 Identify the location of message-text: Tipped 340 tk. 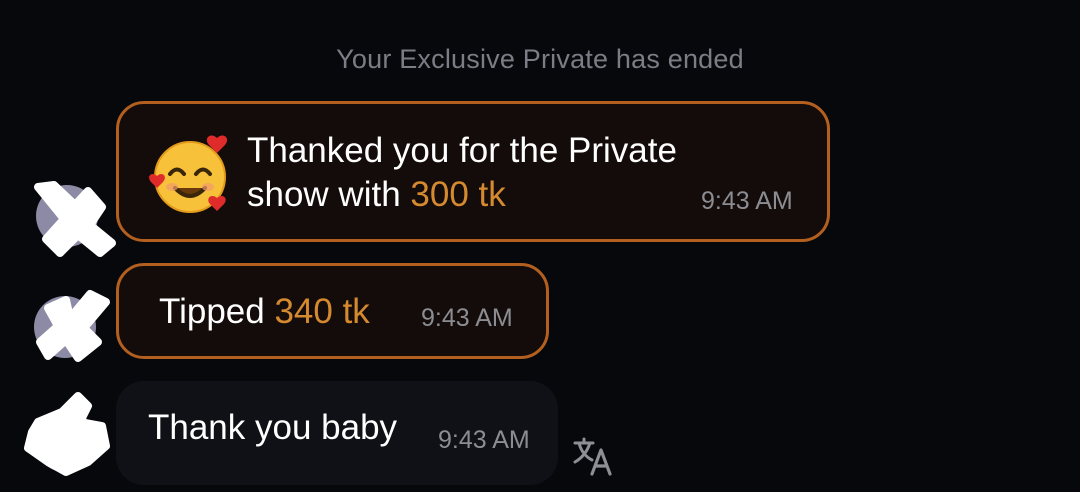
(264, 312).